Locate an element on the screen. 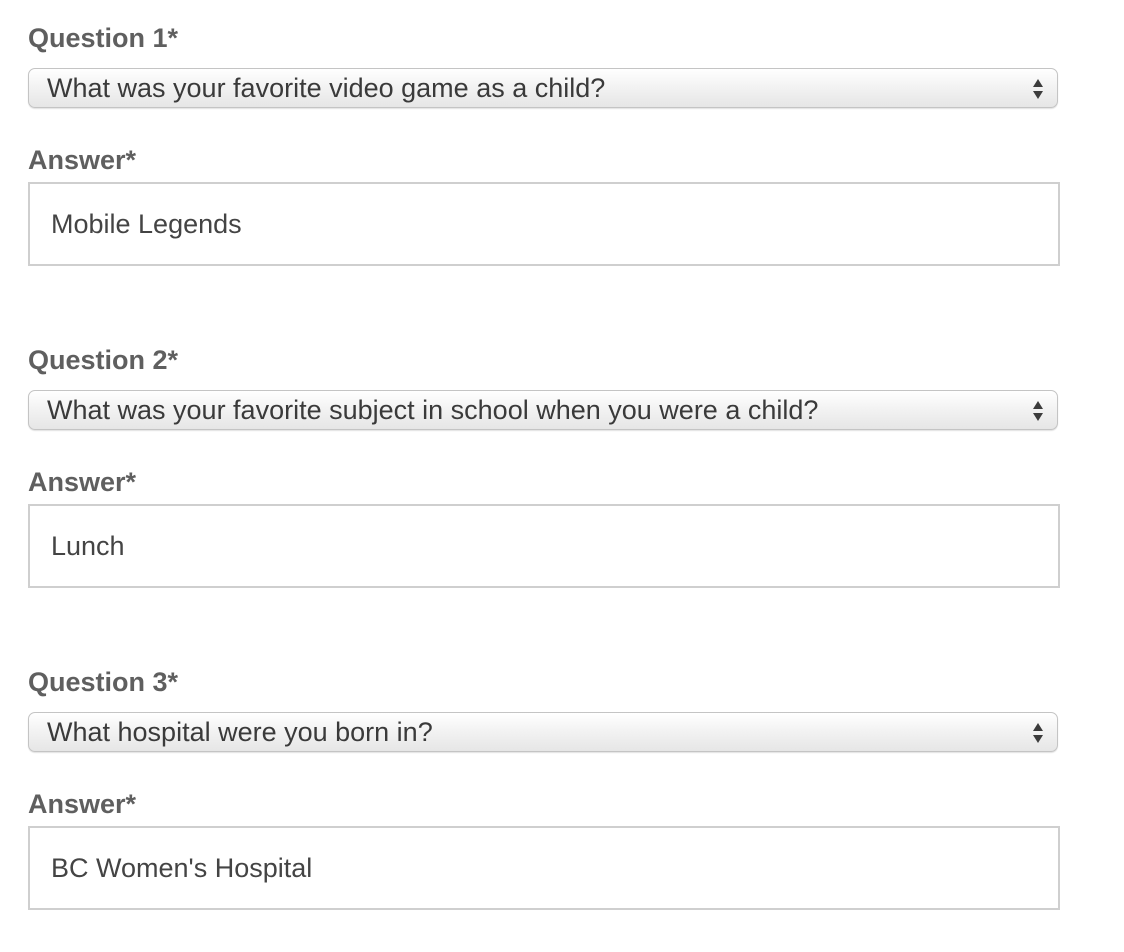  question-3-selected-value: What hospital were you born in? is located at coordinates (240, 732).